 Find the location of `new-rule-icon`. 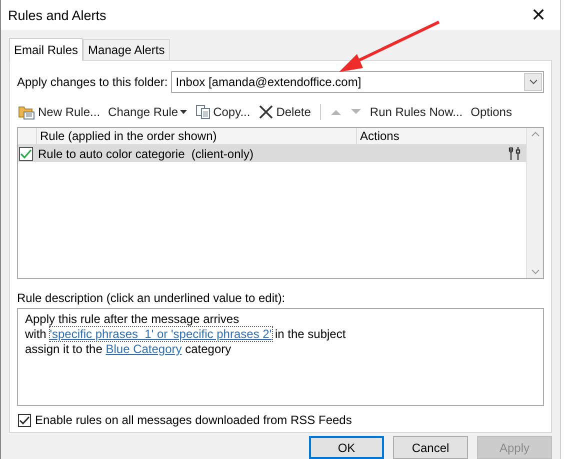

new-rule-icon is located at coordinates (27, 112).